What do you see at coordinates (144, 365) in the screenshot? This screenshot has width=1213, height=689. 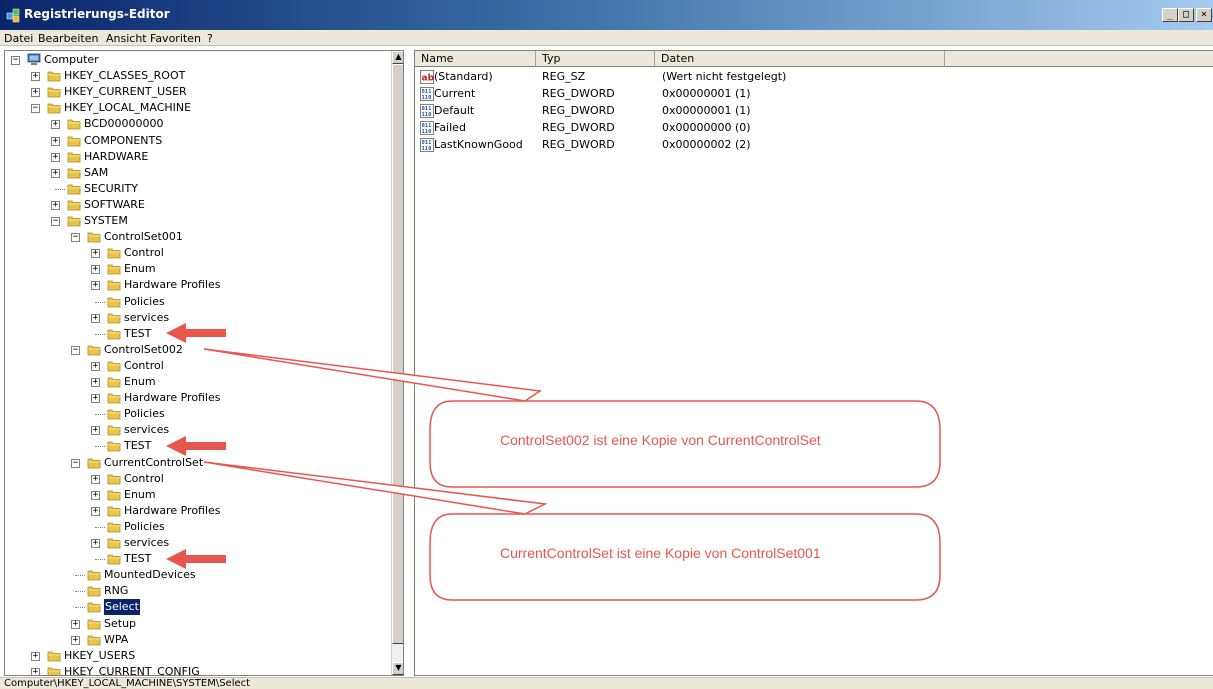 I see `tree-node-label: Control` at bounding box center [144, 365].